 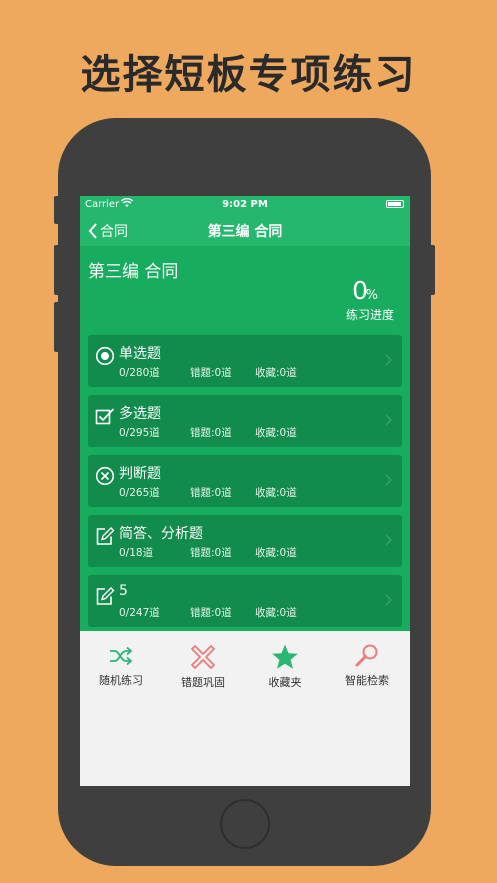 I want to click on category-card-short-answer: 简答、分析题 0/18道 错题:0道 收藏:0道, so click(x=245, y=541).